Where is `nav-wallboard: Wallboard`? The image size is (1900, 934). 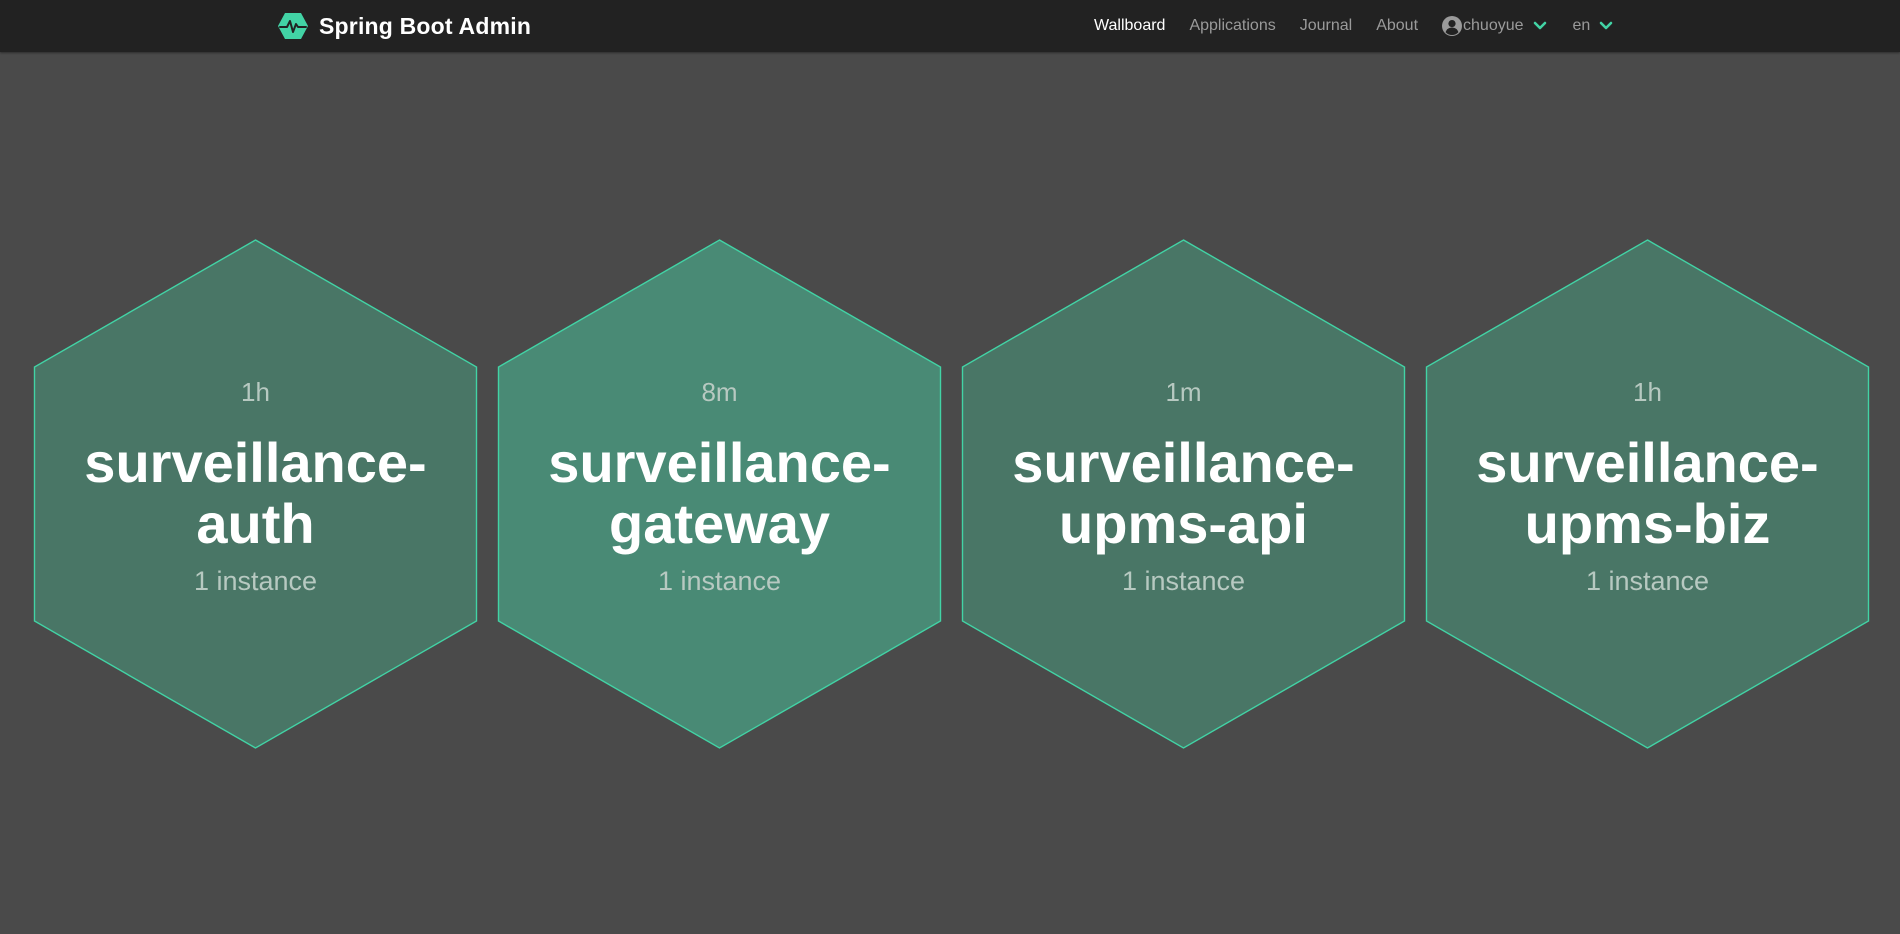 nav-wallboard: Wallboard is located at coordinates (1129, 26).